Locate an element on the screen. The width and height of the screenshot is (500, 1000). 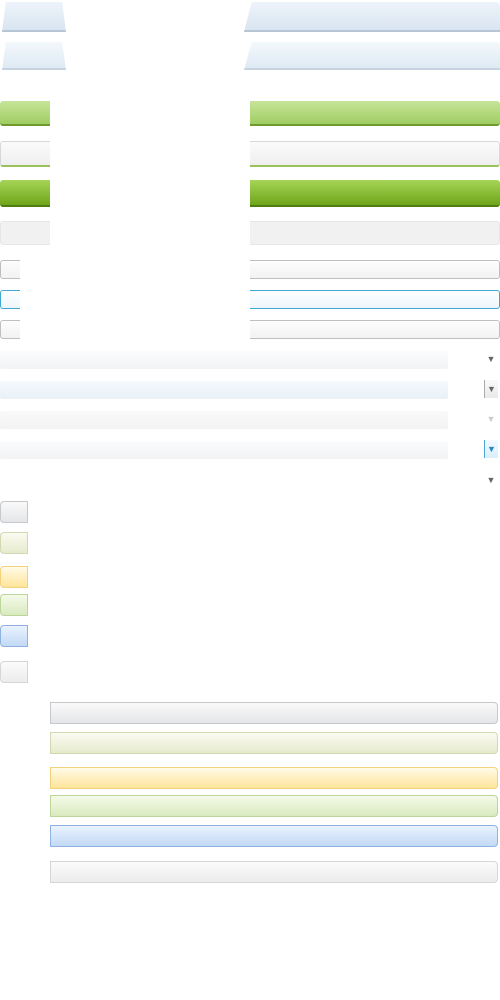
wide-button-grey is located at coordinates (274, 713).